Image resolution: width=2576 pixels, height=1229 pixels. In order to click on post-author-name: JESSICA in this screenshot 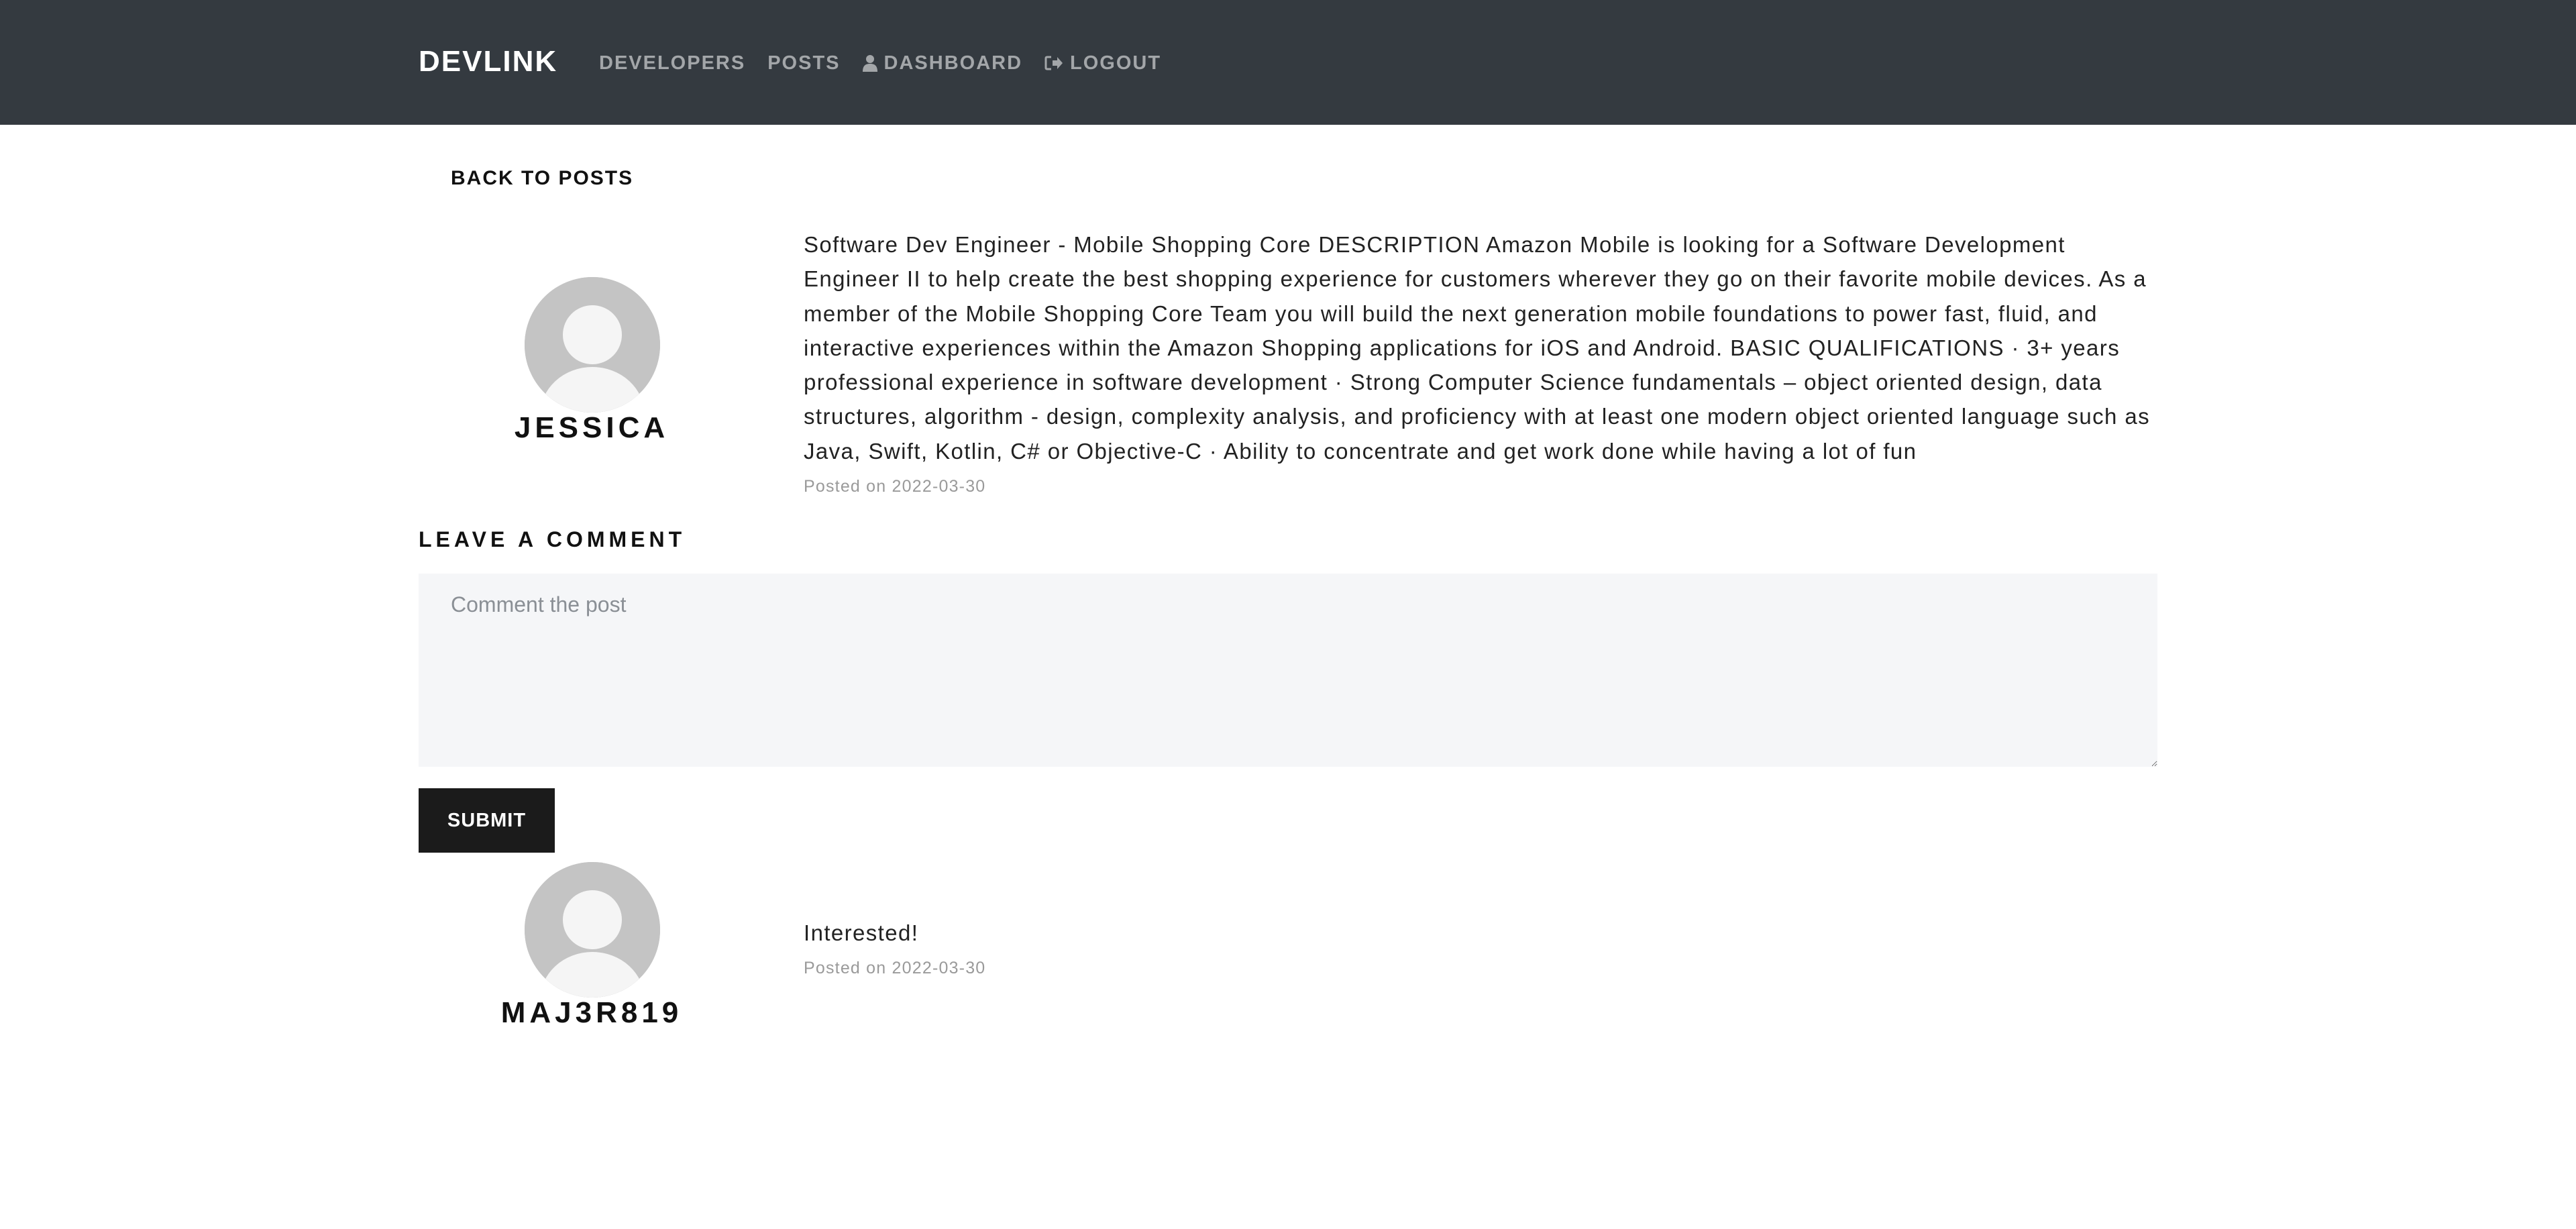, I will do `click(591, 428)`.